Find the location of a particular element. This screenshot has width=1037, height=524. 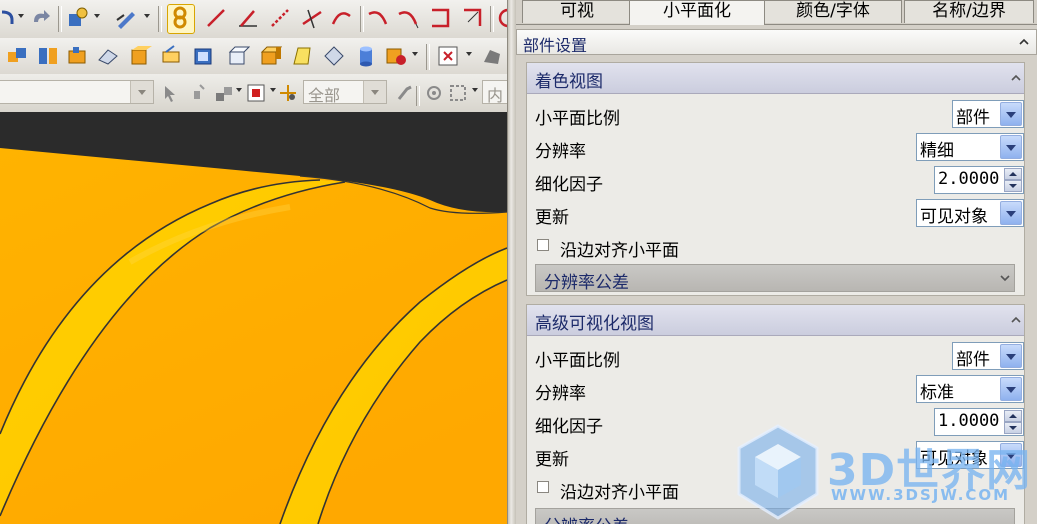

book-icon is located at coordinates (48, 56).